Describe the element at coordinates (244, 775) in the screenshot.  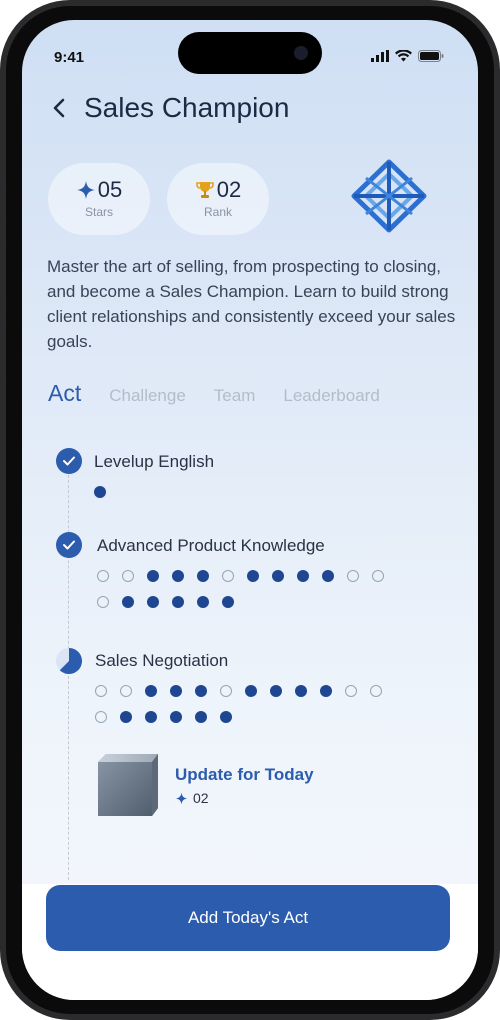
I see `update-title: Update for Today` at that location.